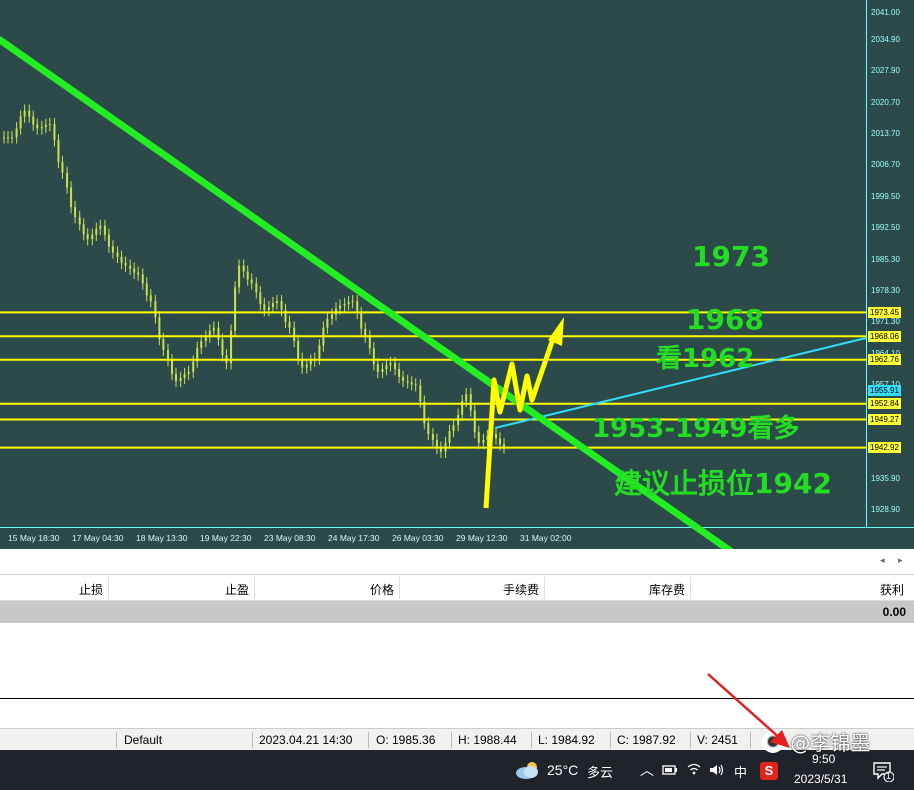 The width and height of the screenshot is (914, 790). I want to click on price-tag: 1955.91, so click(884, 390).